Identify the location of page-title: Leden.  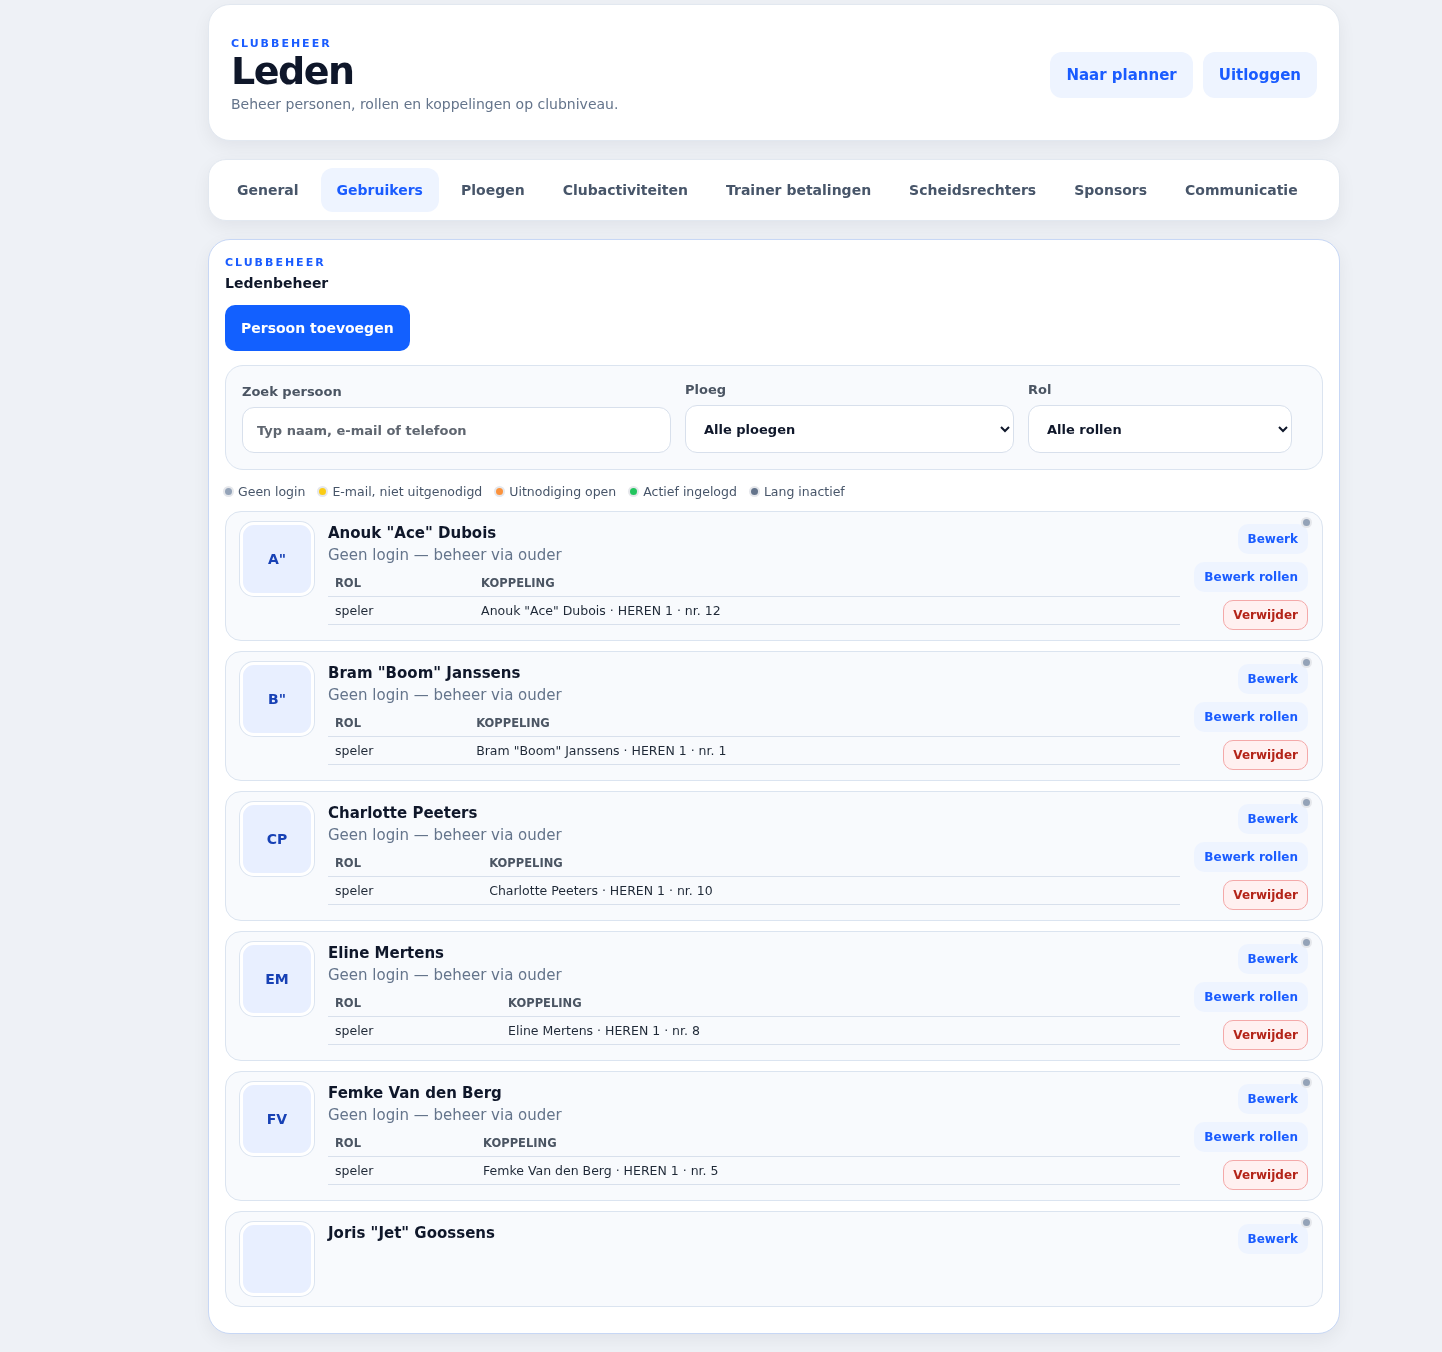
(293, 71).